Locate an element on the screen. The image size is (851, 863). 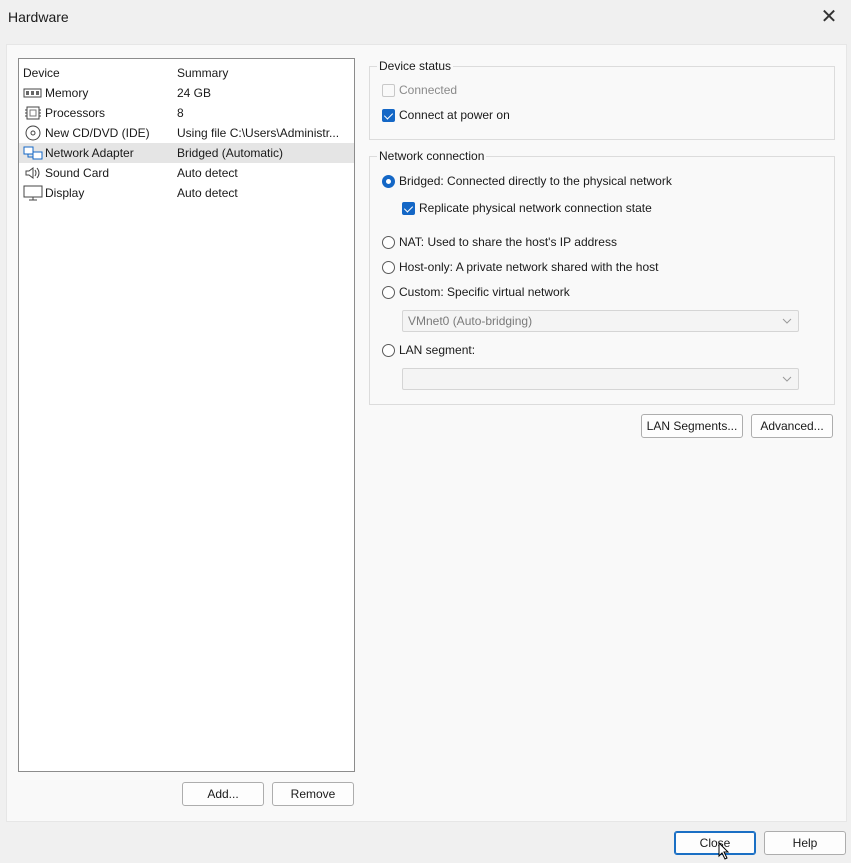
device-row-processors: Processors 8 is located at coordinates (186, 113).